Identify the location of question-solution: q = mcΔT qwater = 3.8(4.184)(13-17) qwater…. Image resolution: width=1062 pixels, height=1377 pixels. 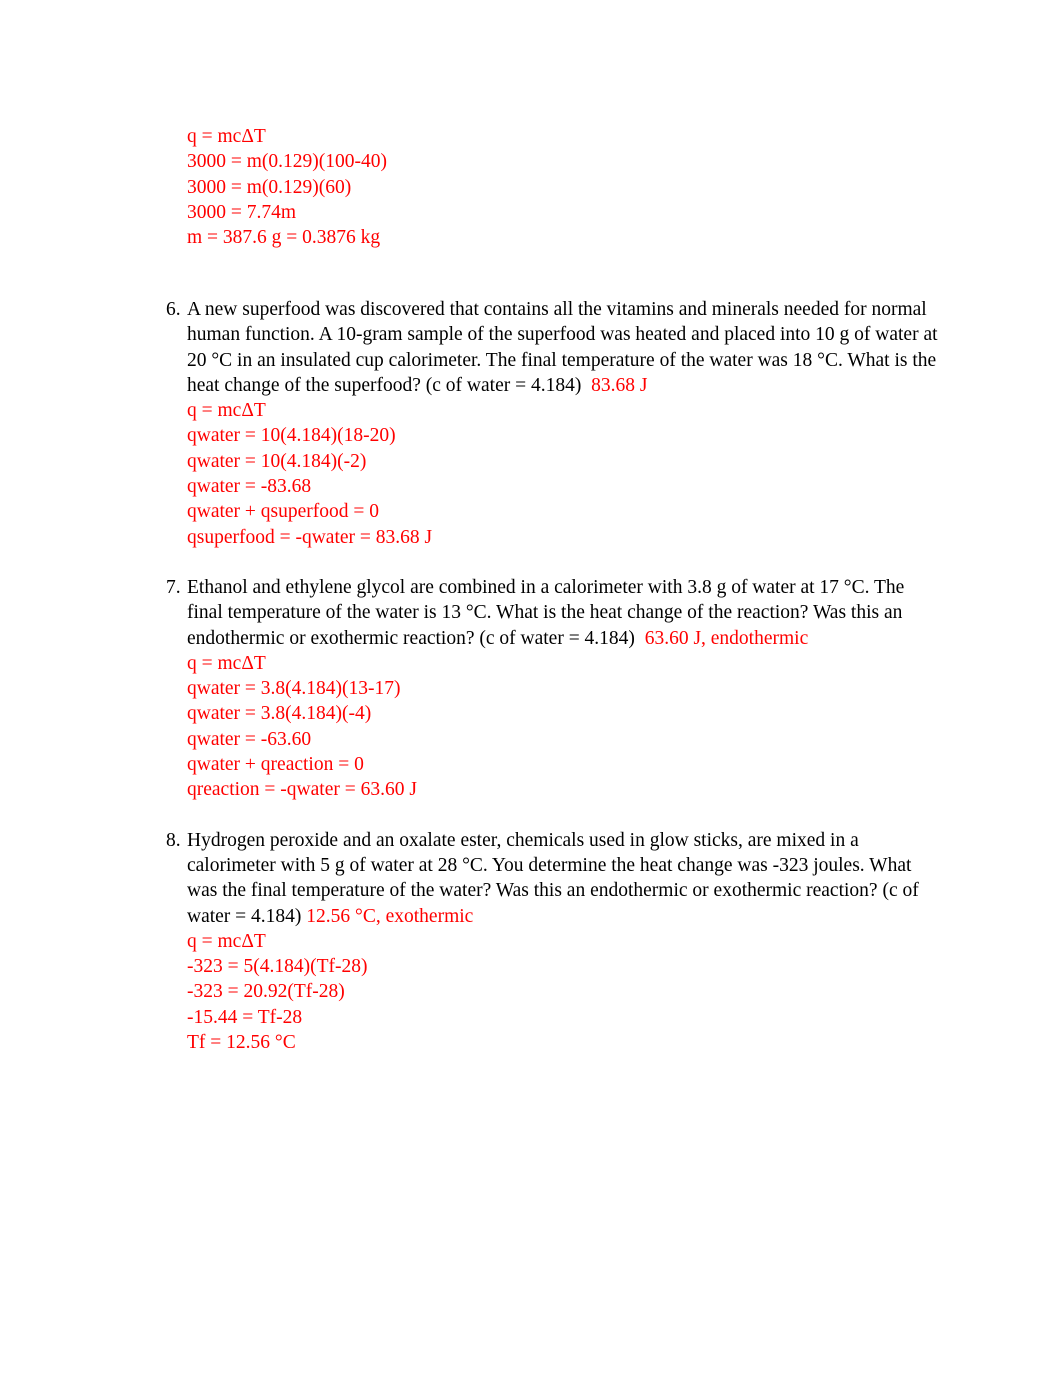
(563, 727).